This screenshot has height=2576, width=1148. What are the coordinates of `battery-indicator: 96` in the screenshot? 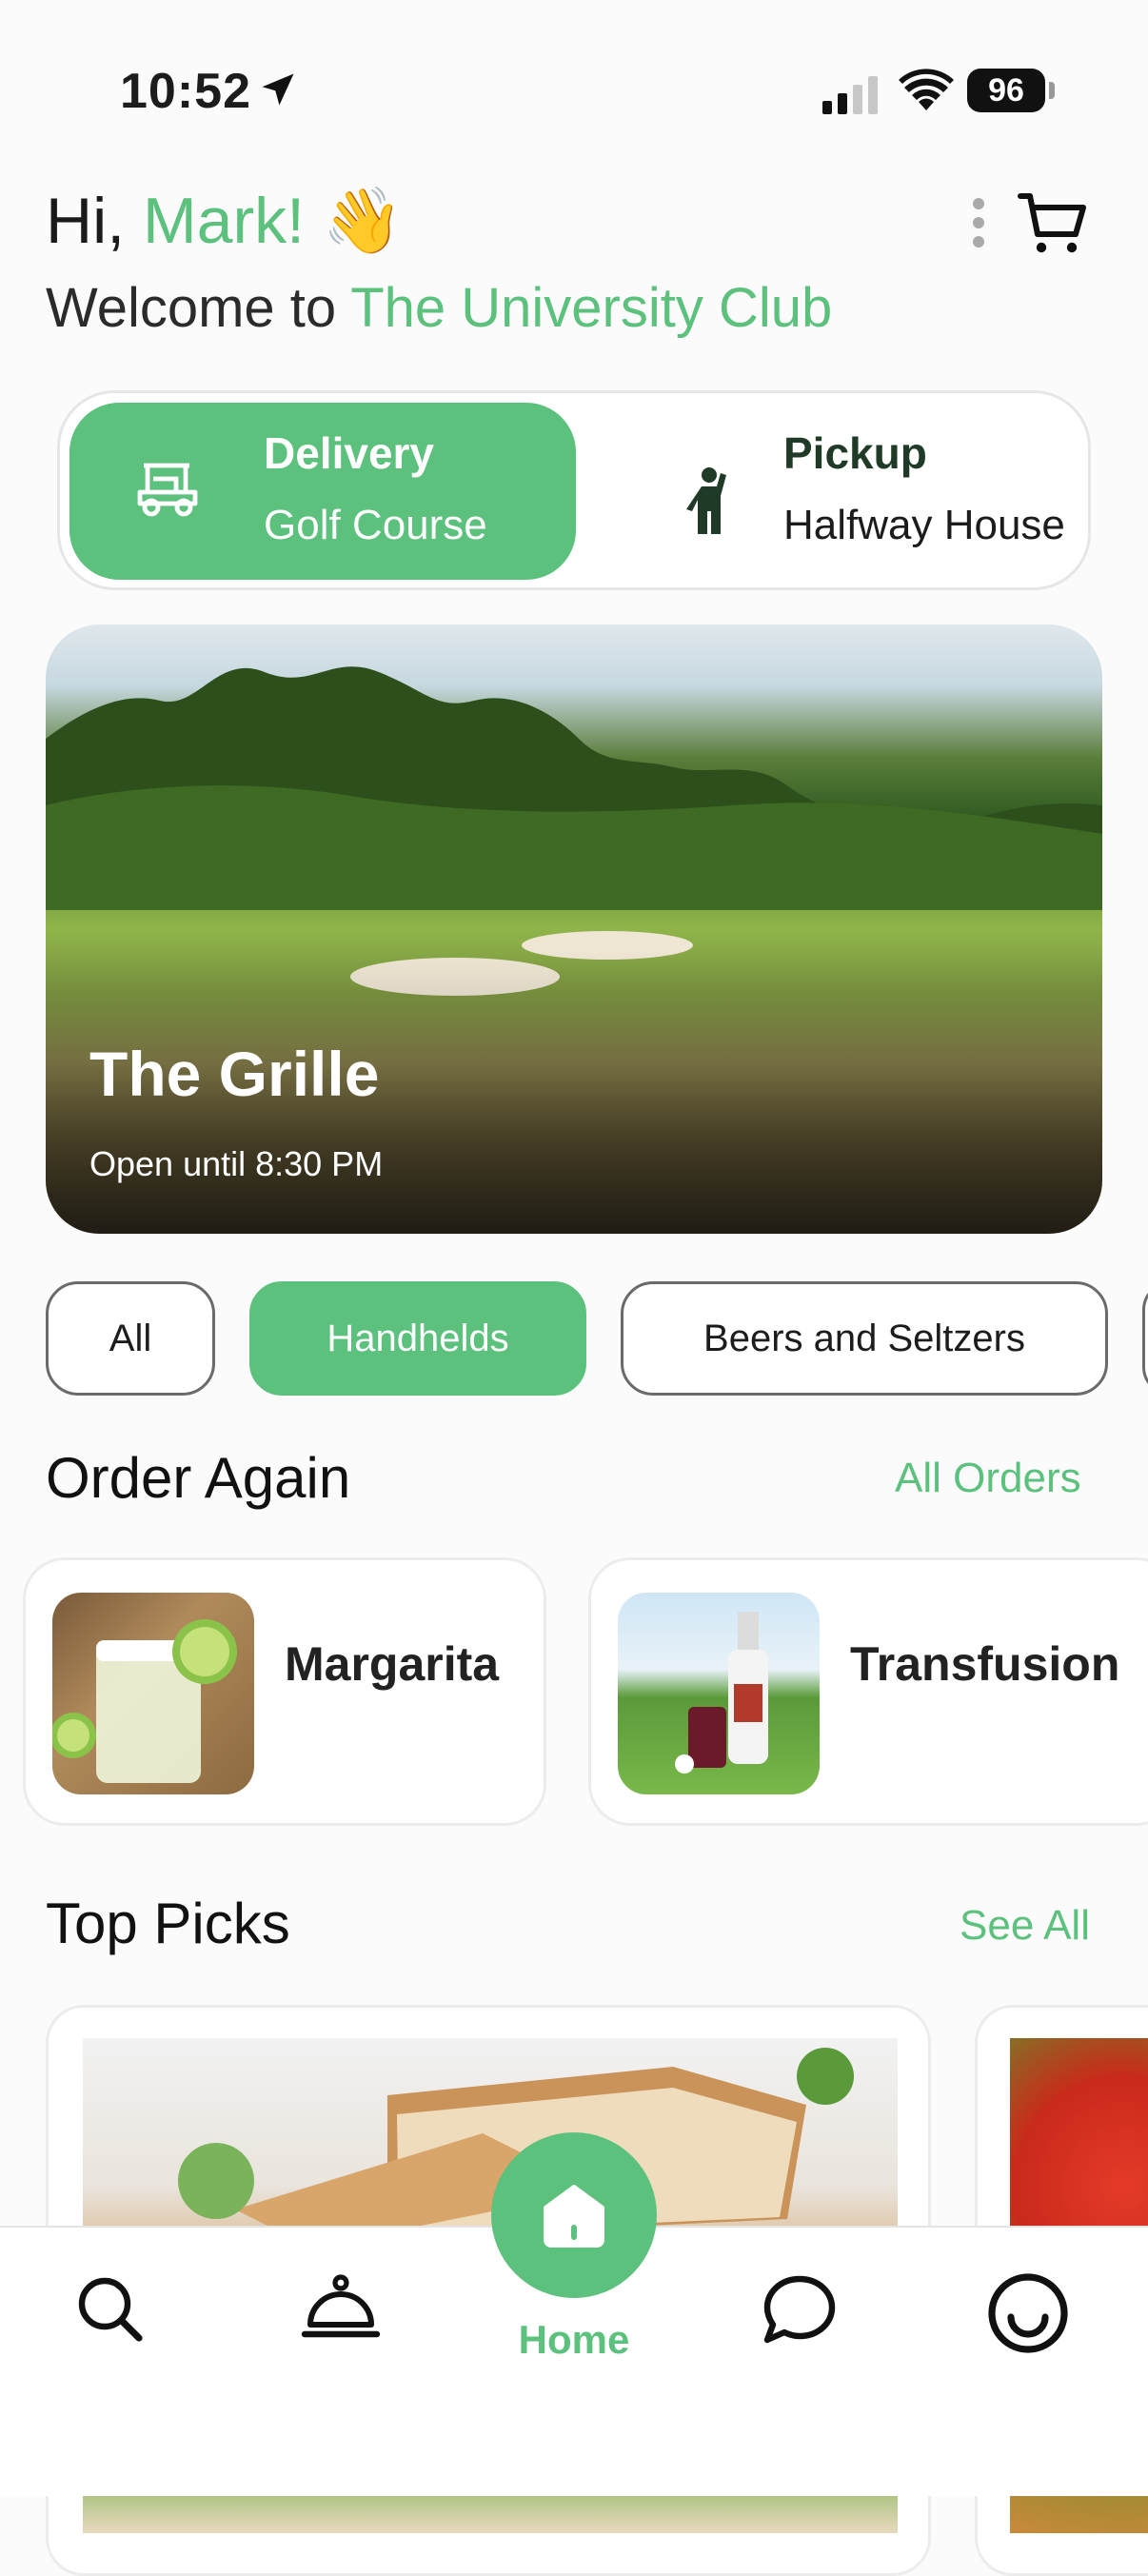 It's located at (1011, 90).